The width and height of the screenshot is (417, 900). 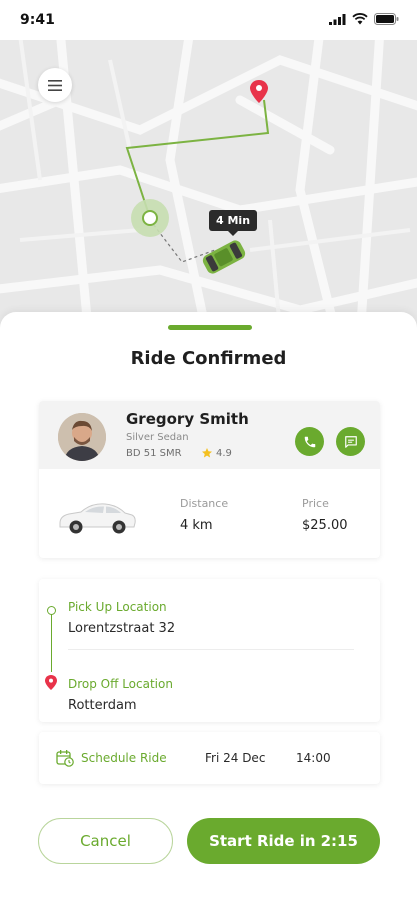 What do you see at coordinates (121, 628) in the screenshot?
I see `pickup-address: Lorentzstraat 32` at bounding box center [121, 628].